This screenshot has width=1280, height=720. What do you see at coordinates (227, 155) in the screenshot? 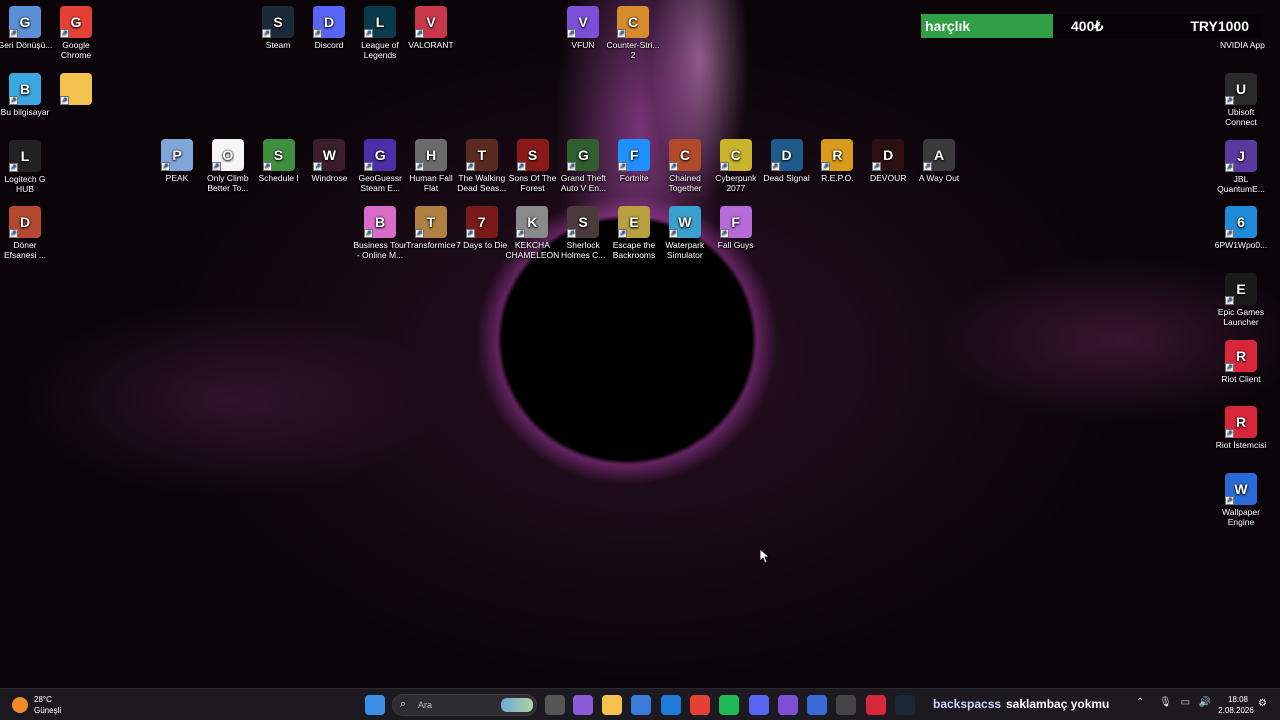
I see `file-icon: O ↗` at bounding box center [227, 155].